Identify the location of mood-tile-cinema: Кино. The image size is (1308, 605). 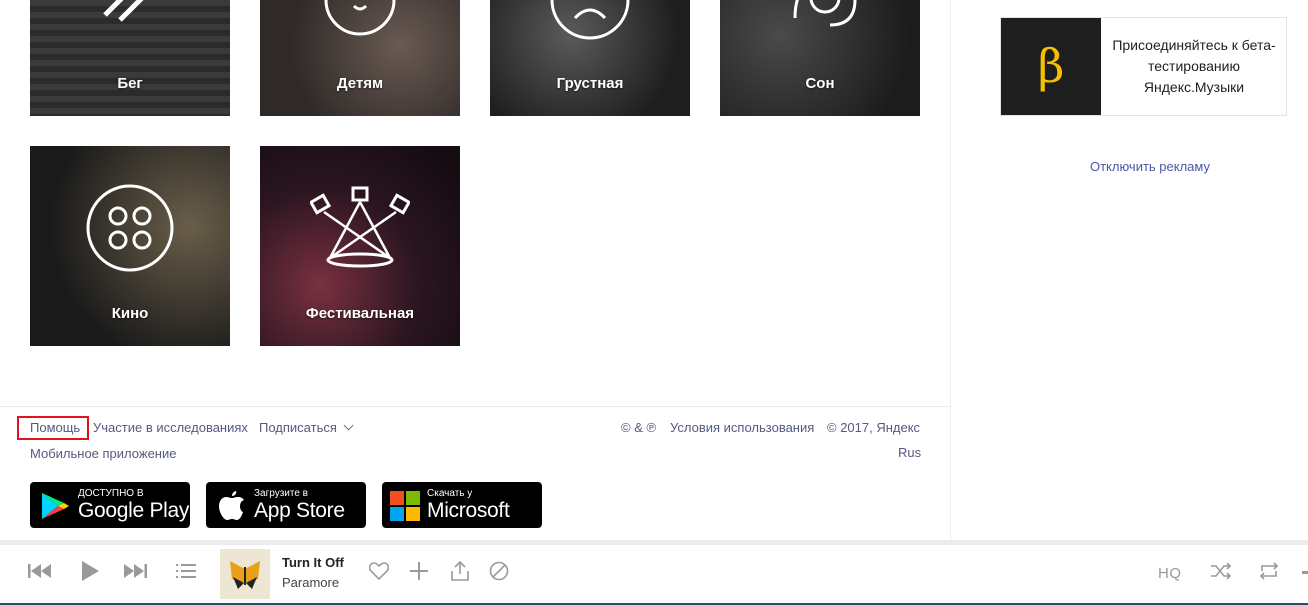
(130, 246).